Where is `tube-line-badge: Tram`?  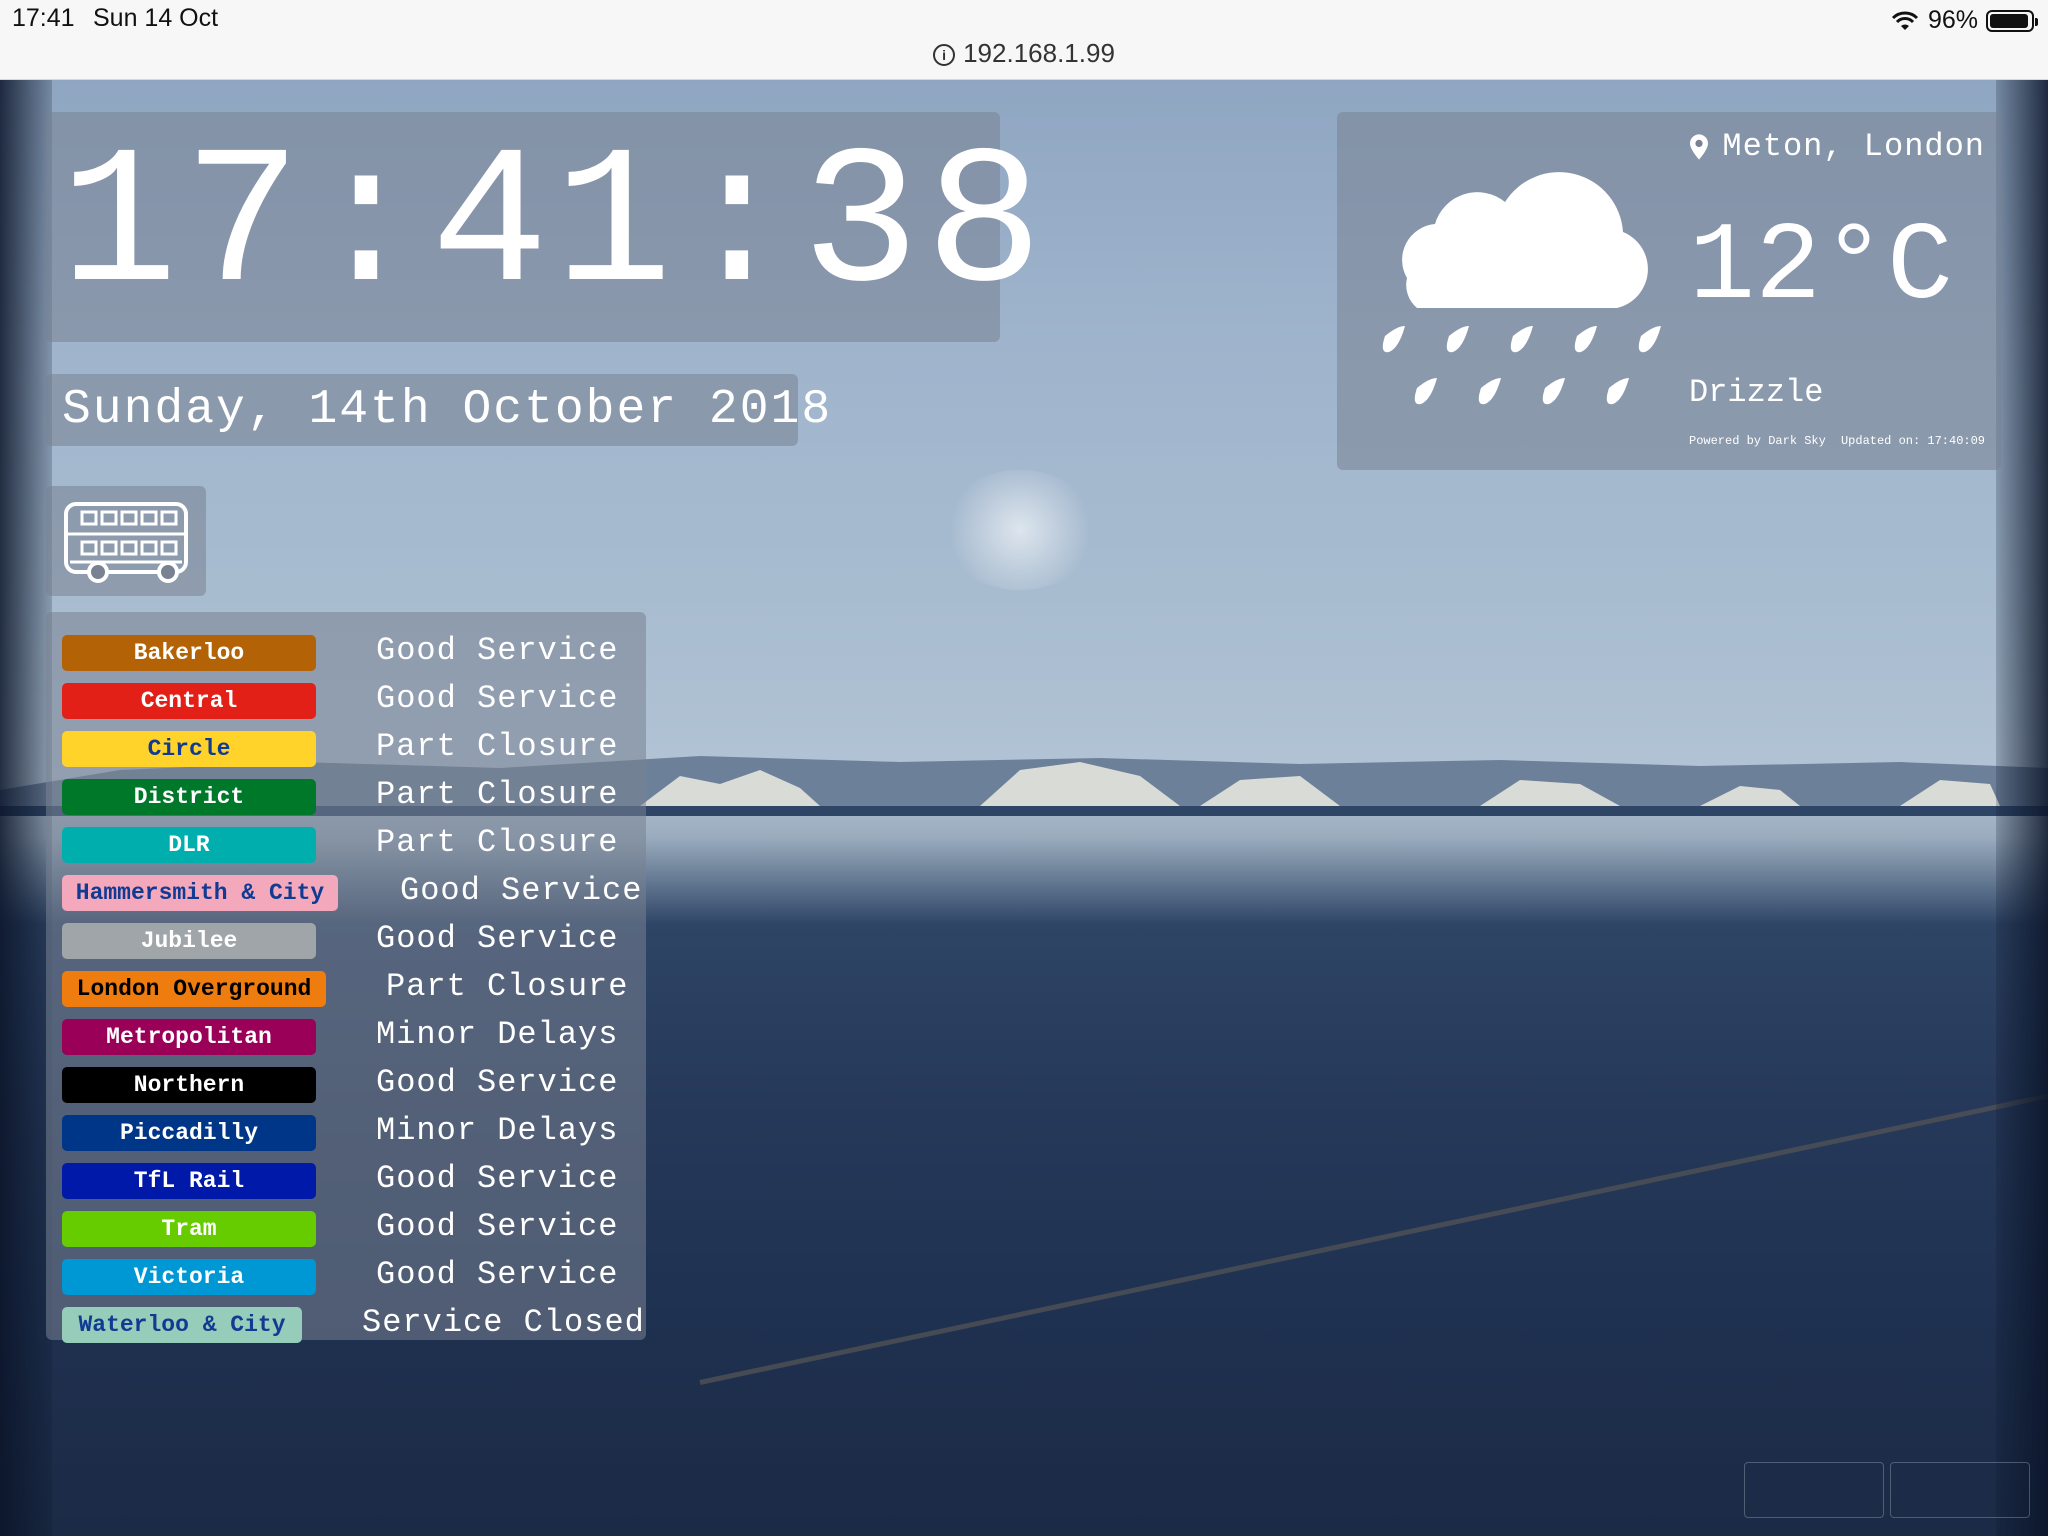
tube-line-badge: Tram is located at coordinates (189, 1229).